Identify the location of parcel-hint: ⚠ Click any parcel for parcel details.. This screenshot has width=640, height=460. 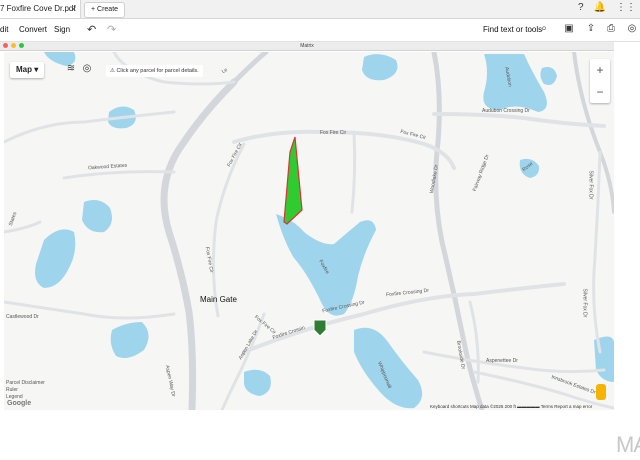
(154, 71).